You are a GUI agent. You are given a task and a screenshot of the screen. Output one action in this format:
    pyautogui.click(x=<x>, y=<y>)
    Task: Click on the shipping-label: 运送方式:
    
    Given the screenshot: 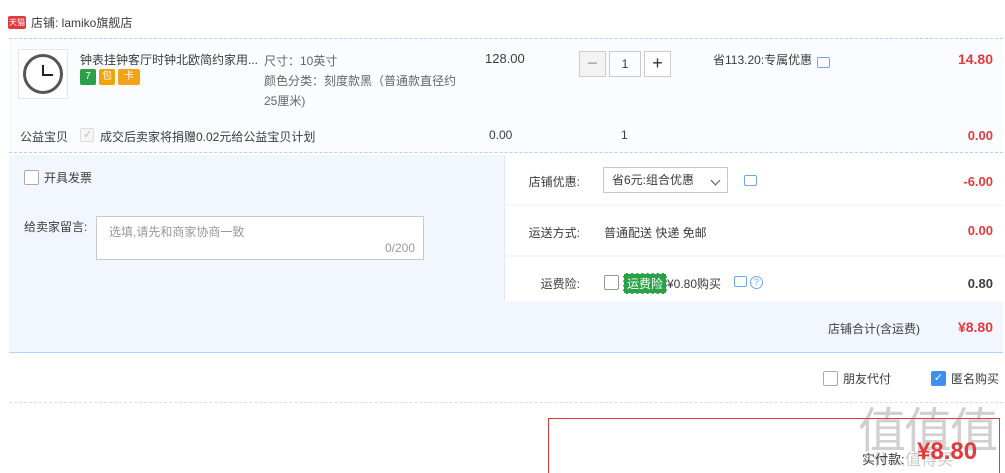 What is the action you would take?
    pyautogui.click(x=554, y=233)
    